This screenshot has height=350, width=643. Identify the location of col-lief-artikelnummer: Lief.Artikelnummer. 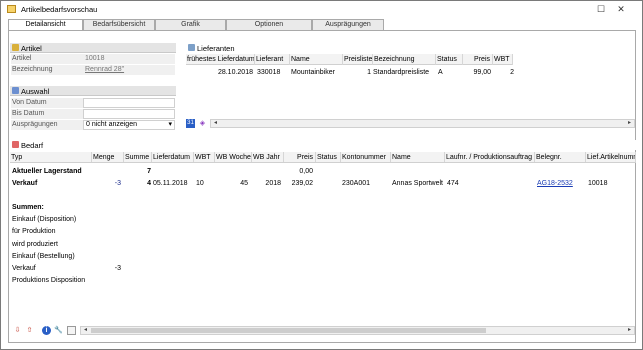
(611, 157).